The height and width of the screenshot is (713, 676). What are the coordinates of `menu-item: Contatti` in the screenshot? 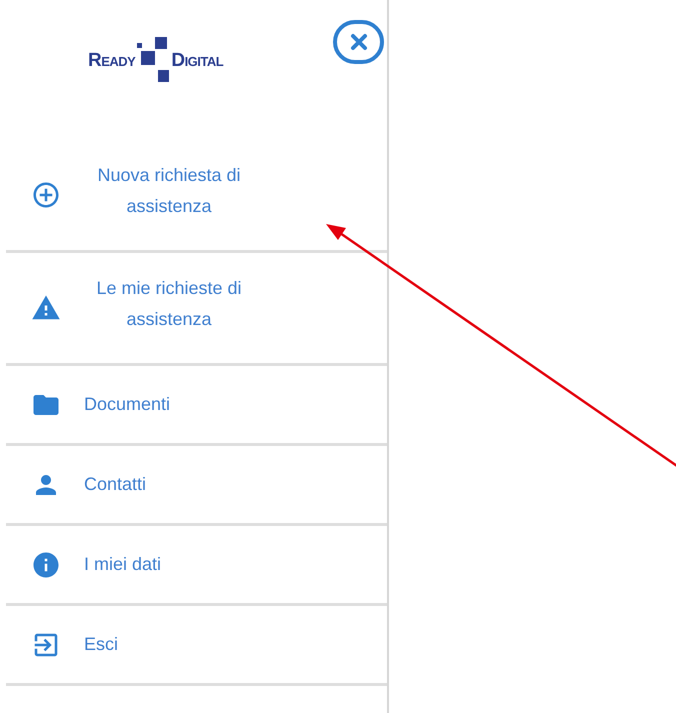 It's located at (196, 486).